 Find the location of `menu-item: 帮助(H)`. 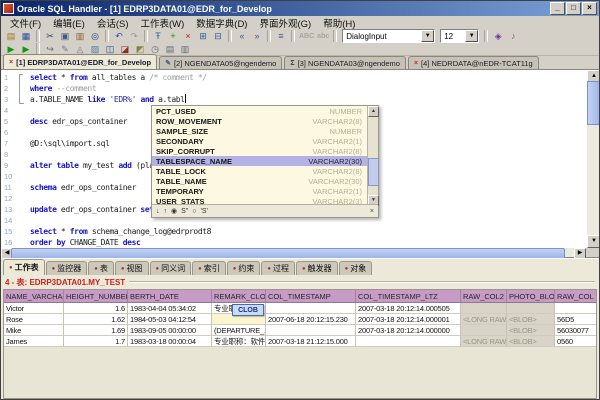

menu-item: 帮助(H) is located at coordinates (339, 23).